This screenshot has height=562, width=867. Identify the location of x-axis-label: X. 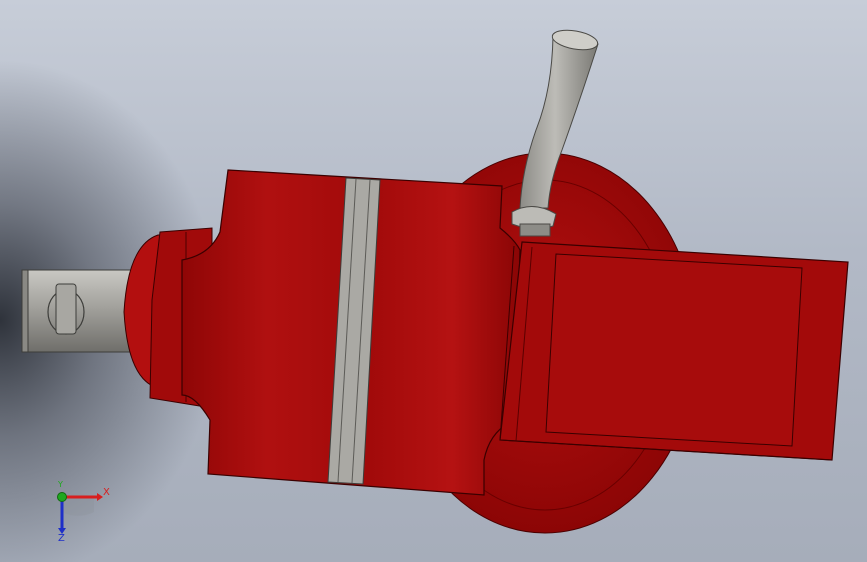
(106, 492).